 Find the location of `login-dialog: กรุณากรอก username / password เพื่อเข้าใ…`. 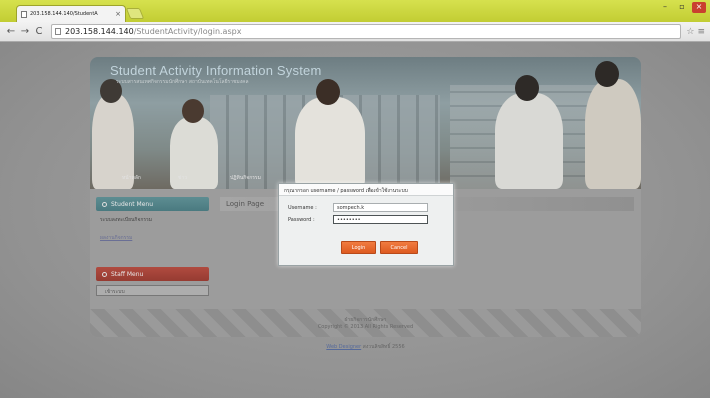

login-dialog: กรุณากรอก username / password เพื่อเข้าใ… is located at coordinates (366, 224).